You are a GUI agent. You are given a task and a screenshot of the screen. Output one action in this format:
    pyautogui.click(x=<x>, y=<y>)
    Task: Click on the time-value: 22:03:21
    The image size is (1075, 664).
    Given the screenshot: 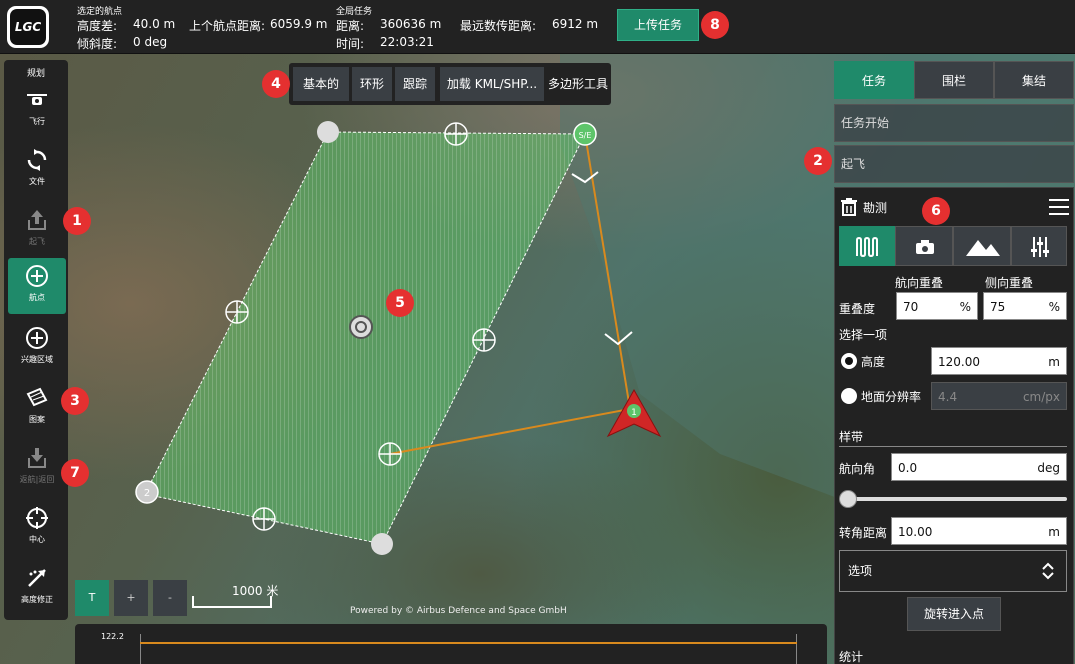 What is the action you would take?
    pyautogui.click(x=407, y=42)
    